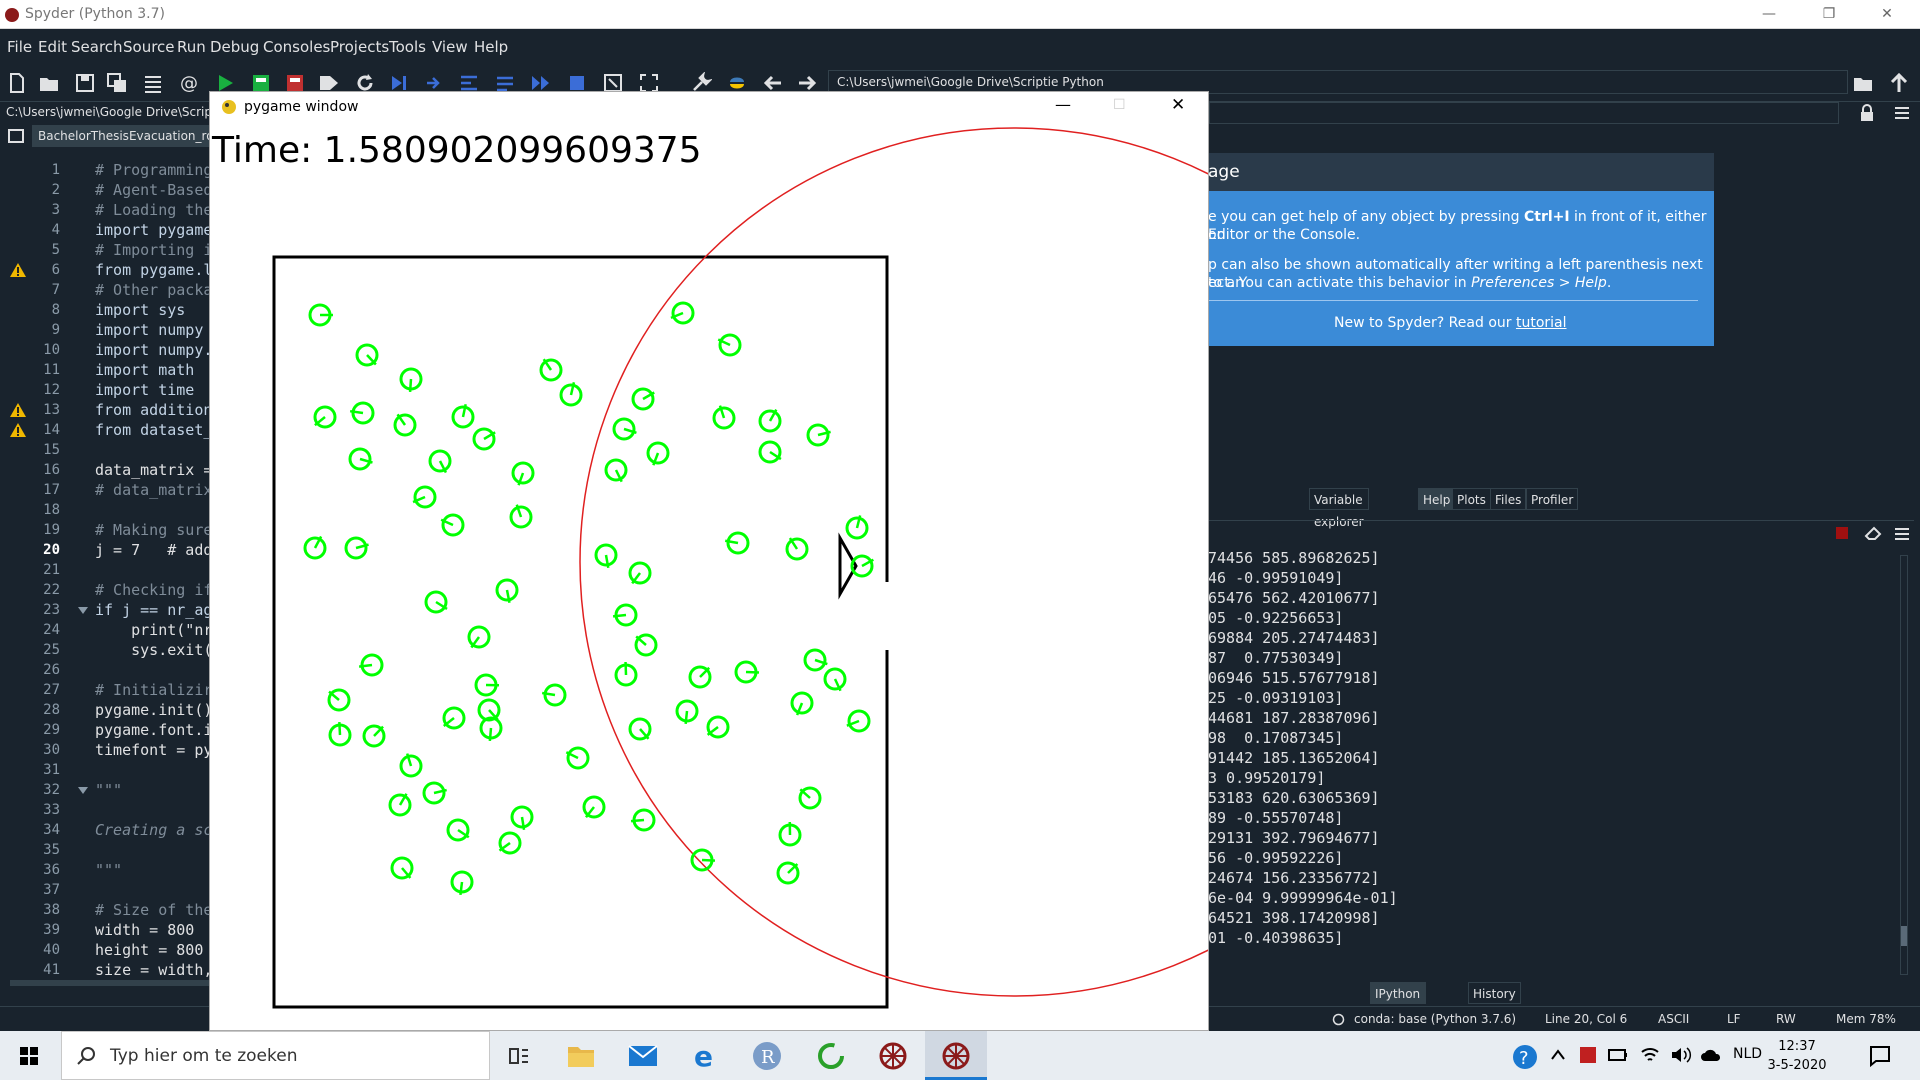 Image resolution: width=1920 pixels, height=1080 pixels. Describe the element at coordinates (234, 47) in the screenshot. I see `menu-debug: Debug` at that location.